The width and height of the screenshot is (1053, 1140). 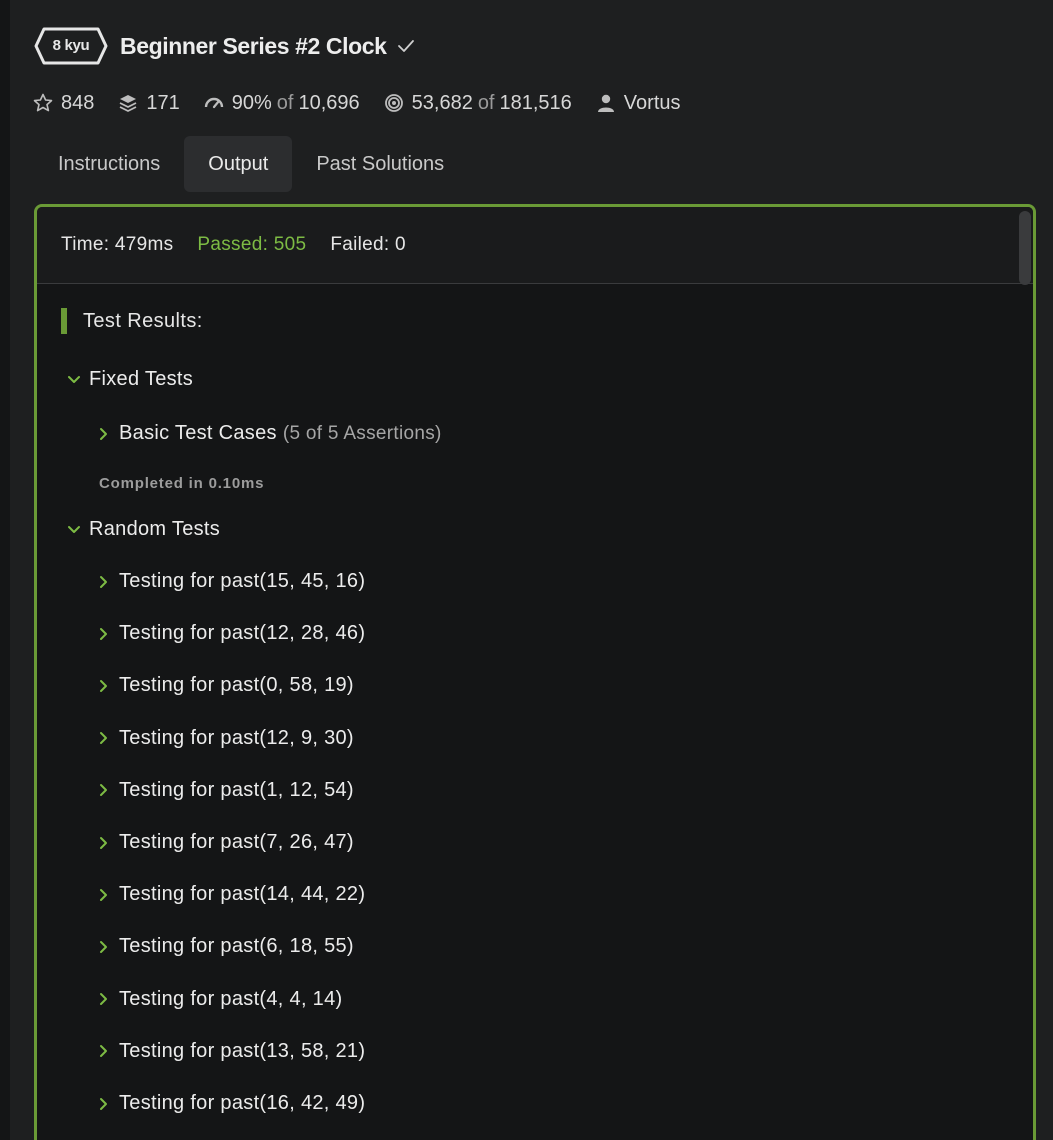 I want to click on random-test-item: Testing for past(15, 45, 16), so click(x=231, y=581).